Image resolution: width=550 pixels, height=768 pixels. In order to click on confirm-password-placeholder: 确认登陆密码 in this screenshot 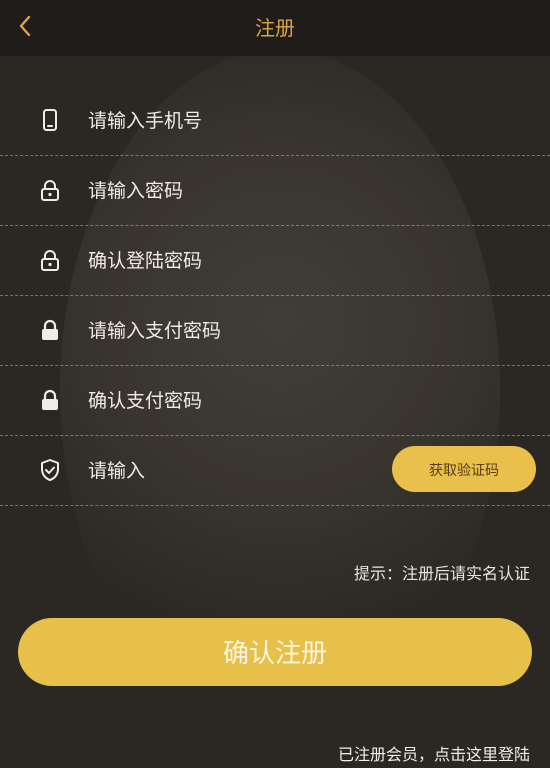, I will do `click(145, 261)`.